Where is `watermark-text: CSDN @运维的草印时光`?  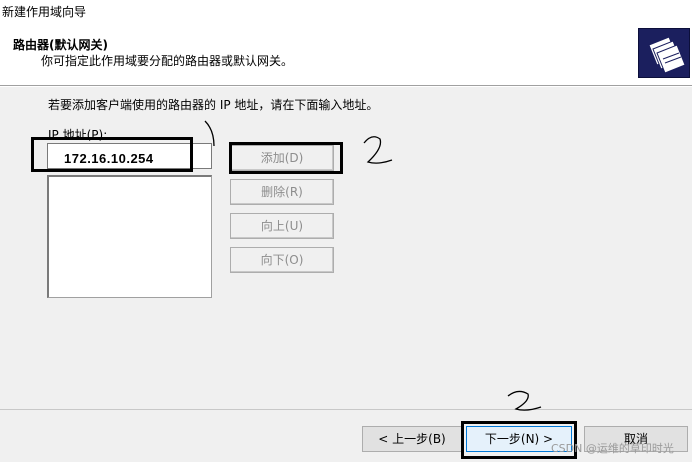 watermark-text: CSDN @运维的草印时光 is located at coordinates (612, 448).